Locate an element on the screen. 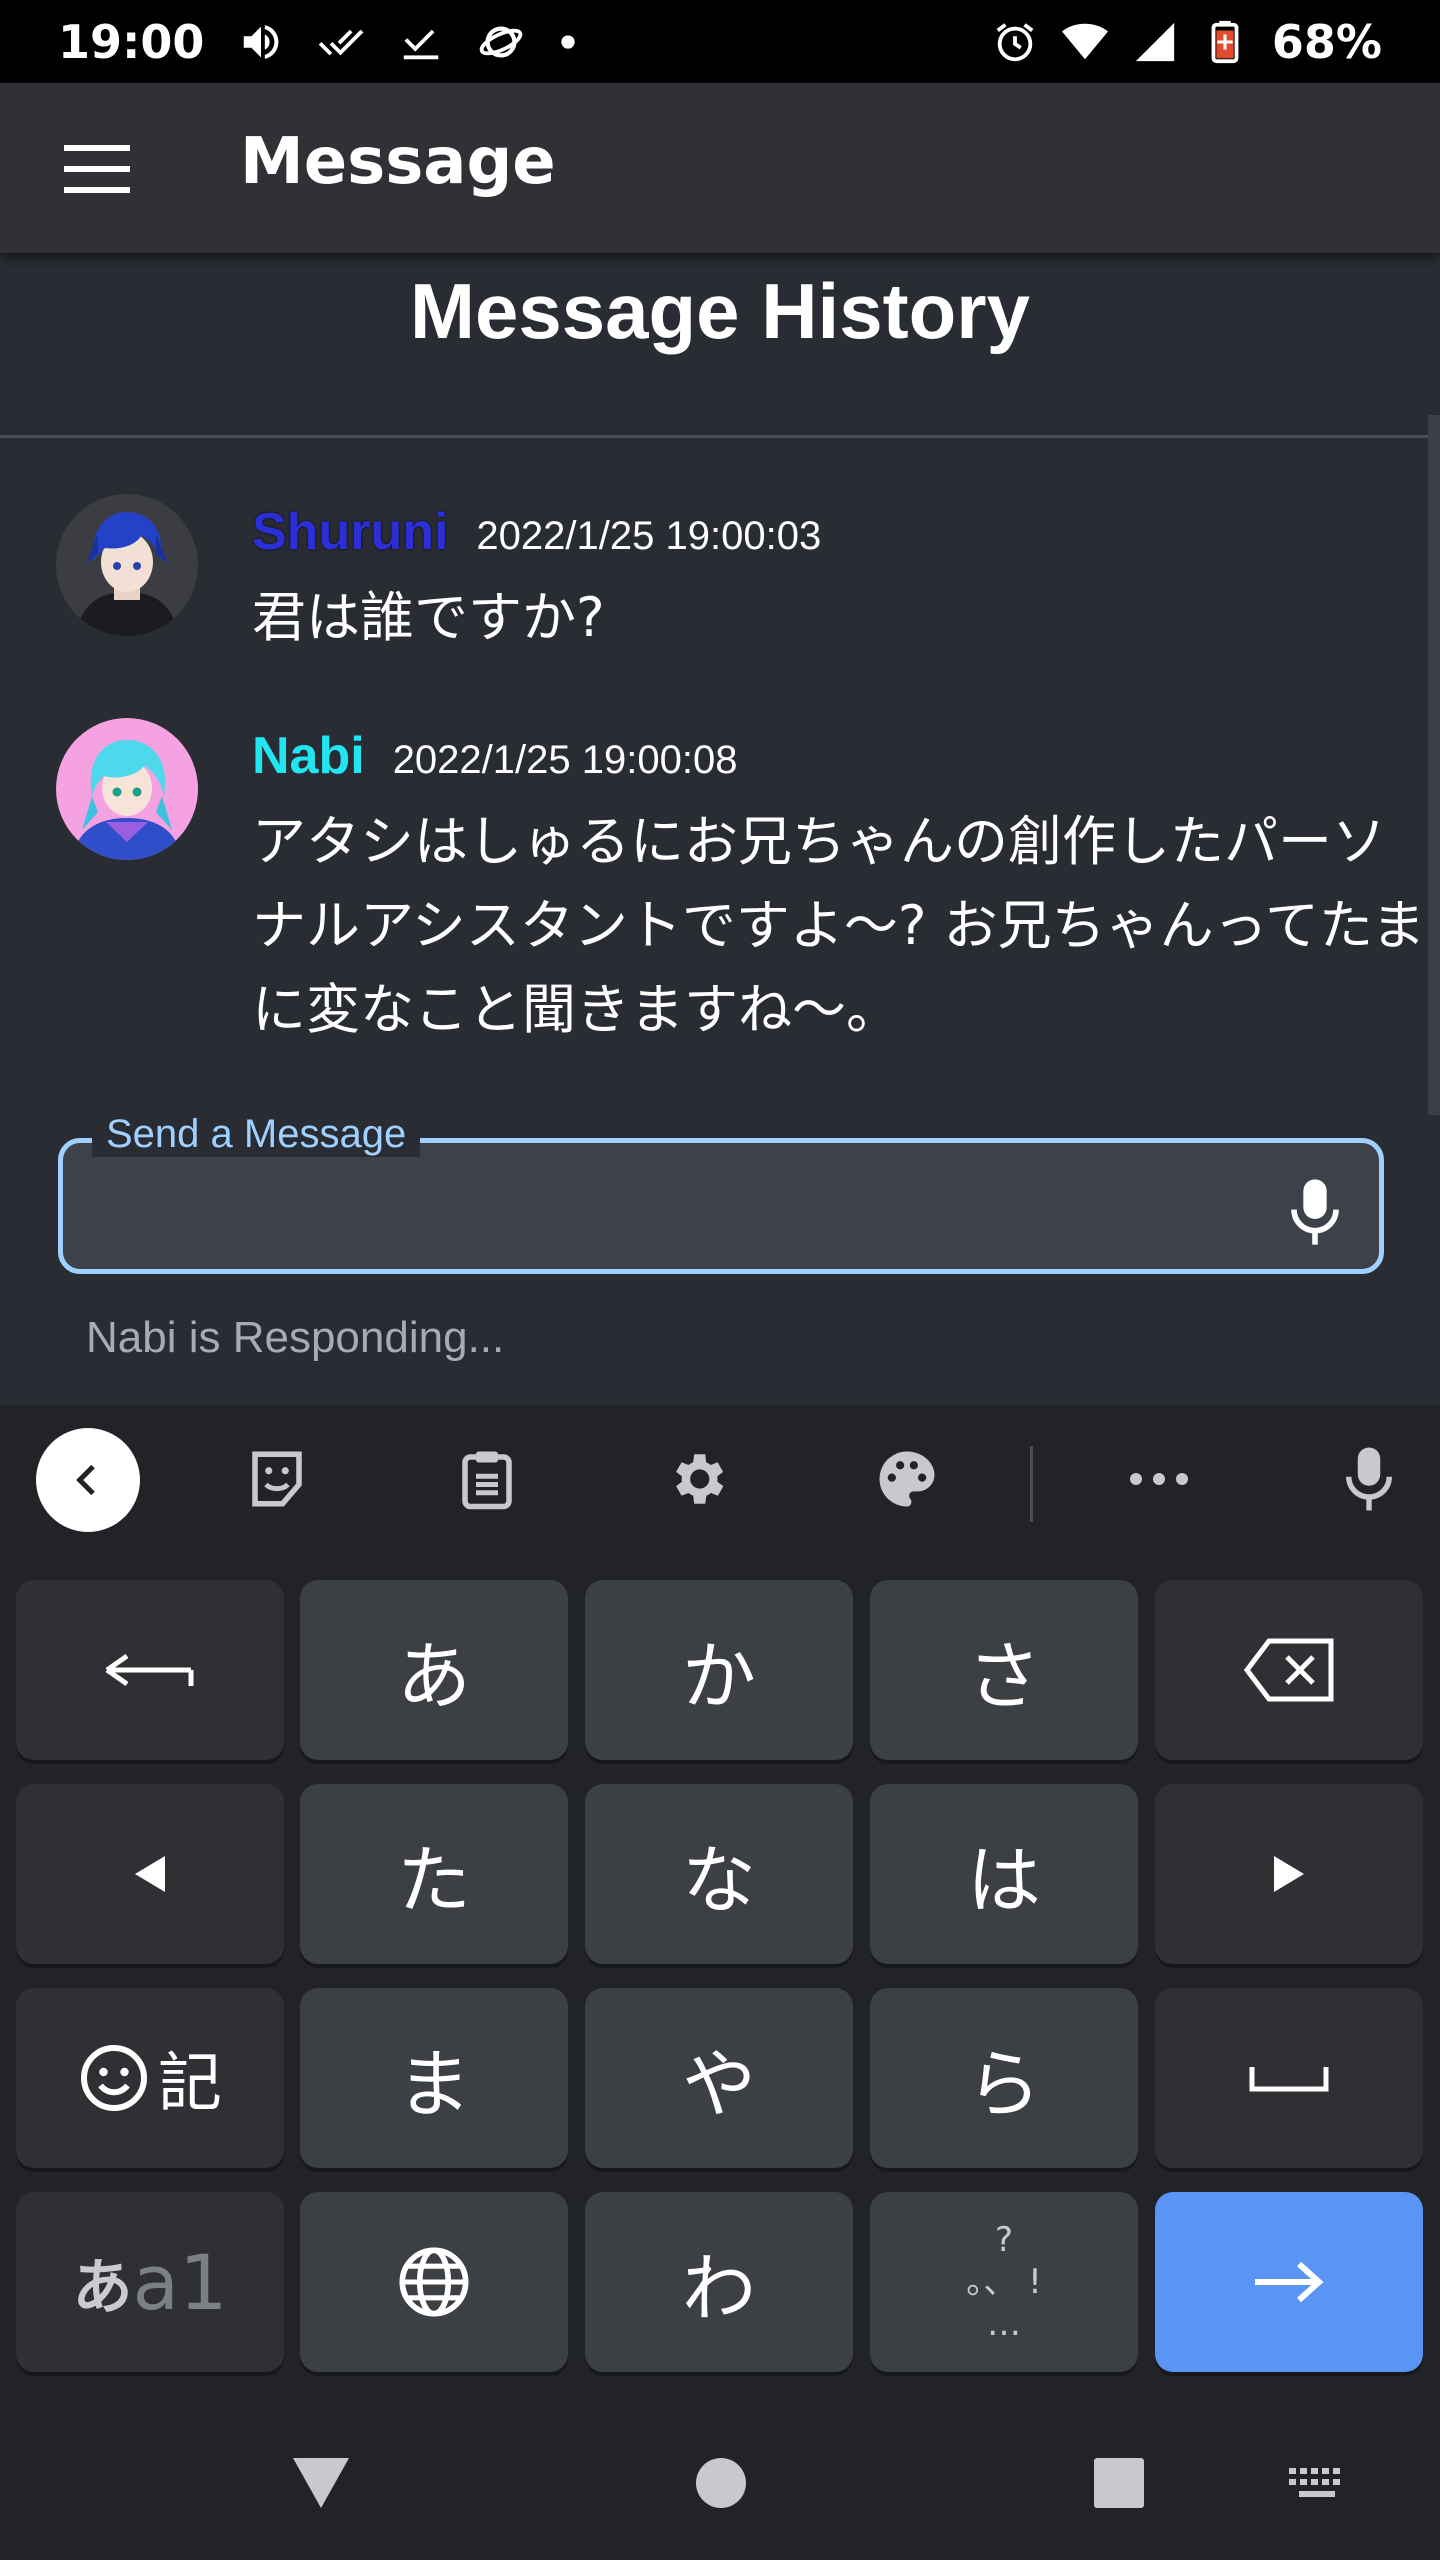 The image size is (1440, 2560). smiley-icon is located at coordinates (114, 2078).